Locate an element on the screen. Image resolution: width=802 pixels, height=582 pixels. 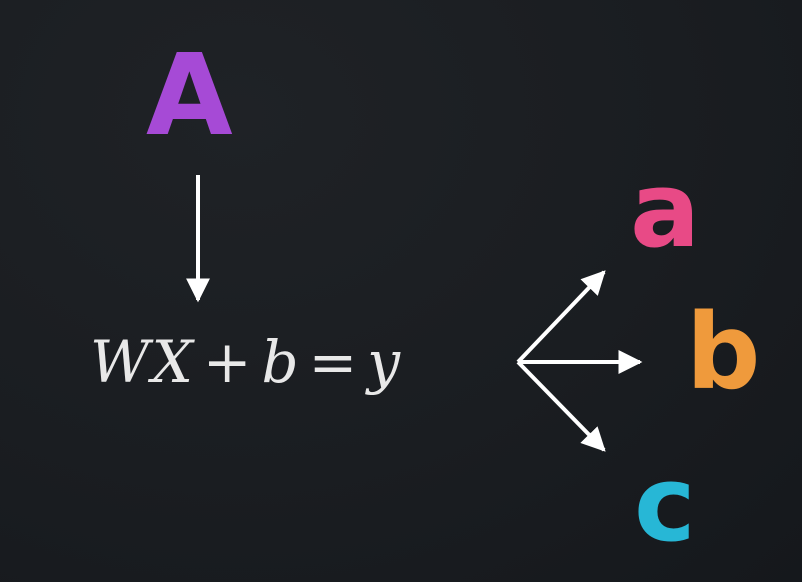
equation: WX + b = y is located at coordinates (246, 362).